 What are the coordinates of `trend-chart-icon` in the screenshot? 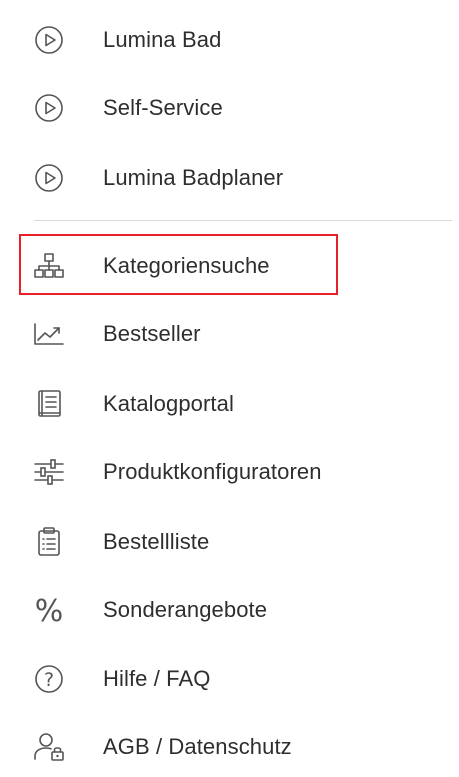 It's located at (49, 334).